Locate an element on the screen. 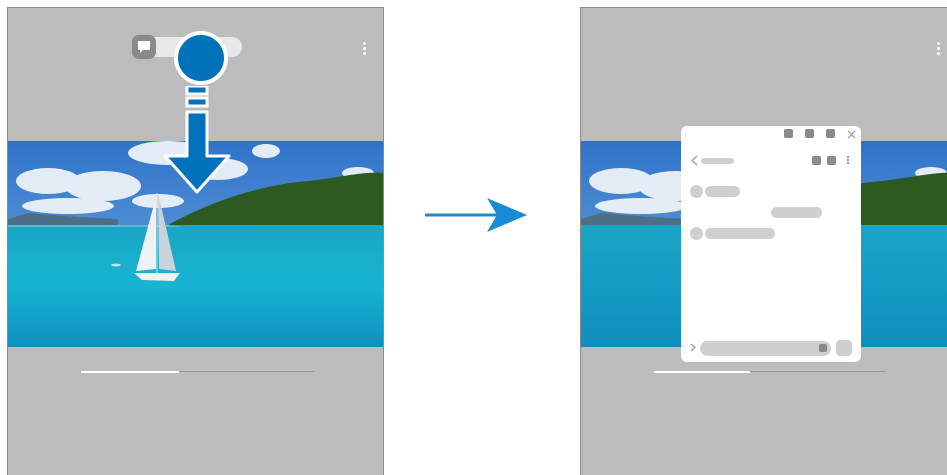 The height and width of the screenshot is (475, 947). swipe-down-arrow-icon is located at coordinates (197, 140).